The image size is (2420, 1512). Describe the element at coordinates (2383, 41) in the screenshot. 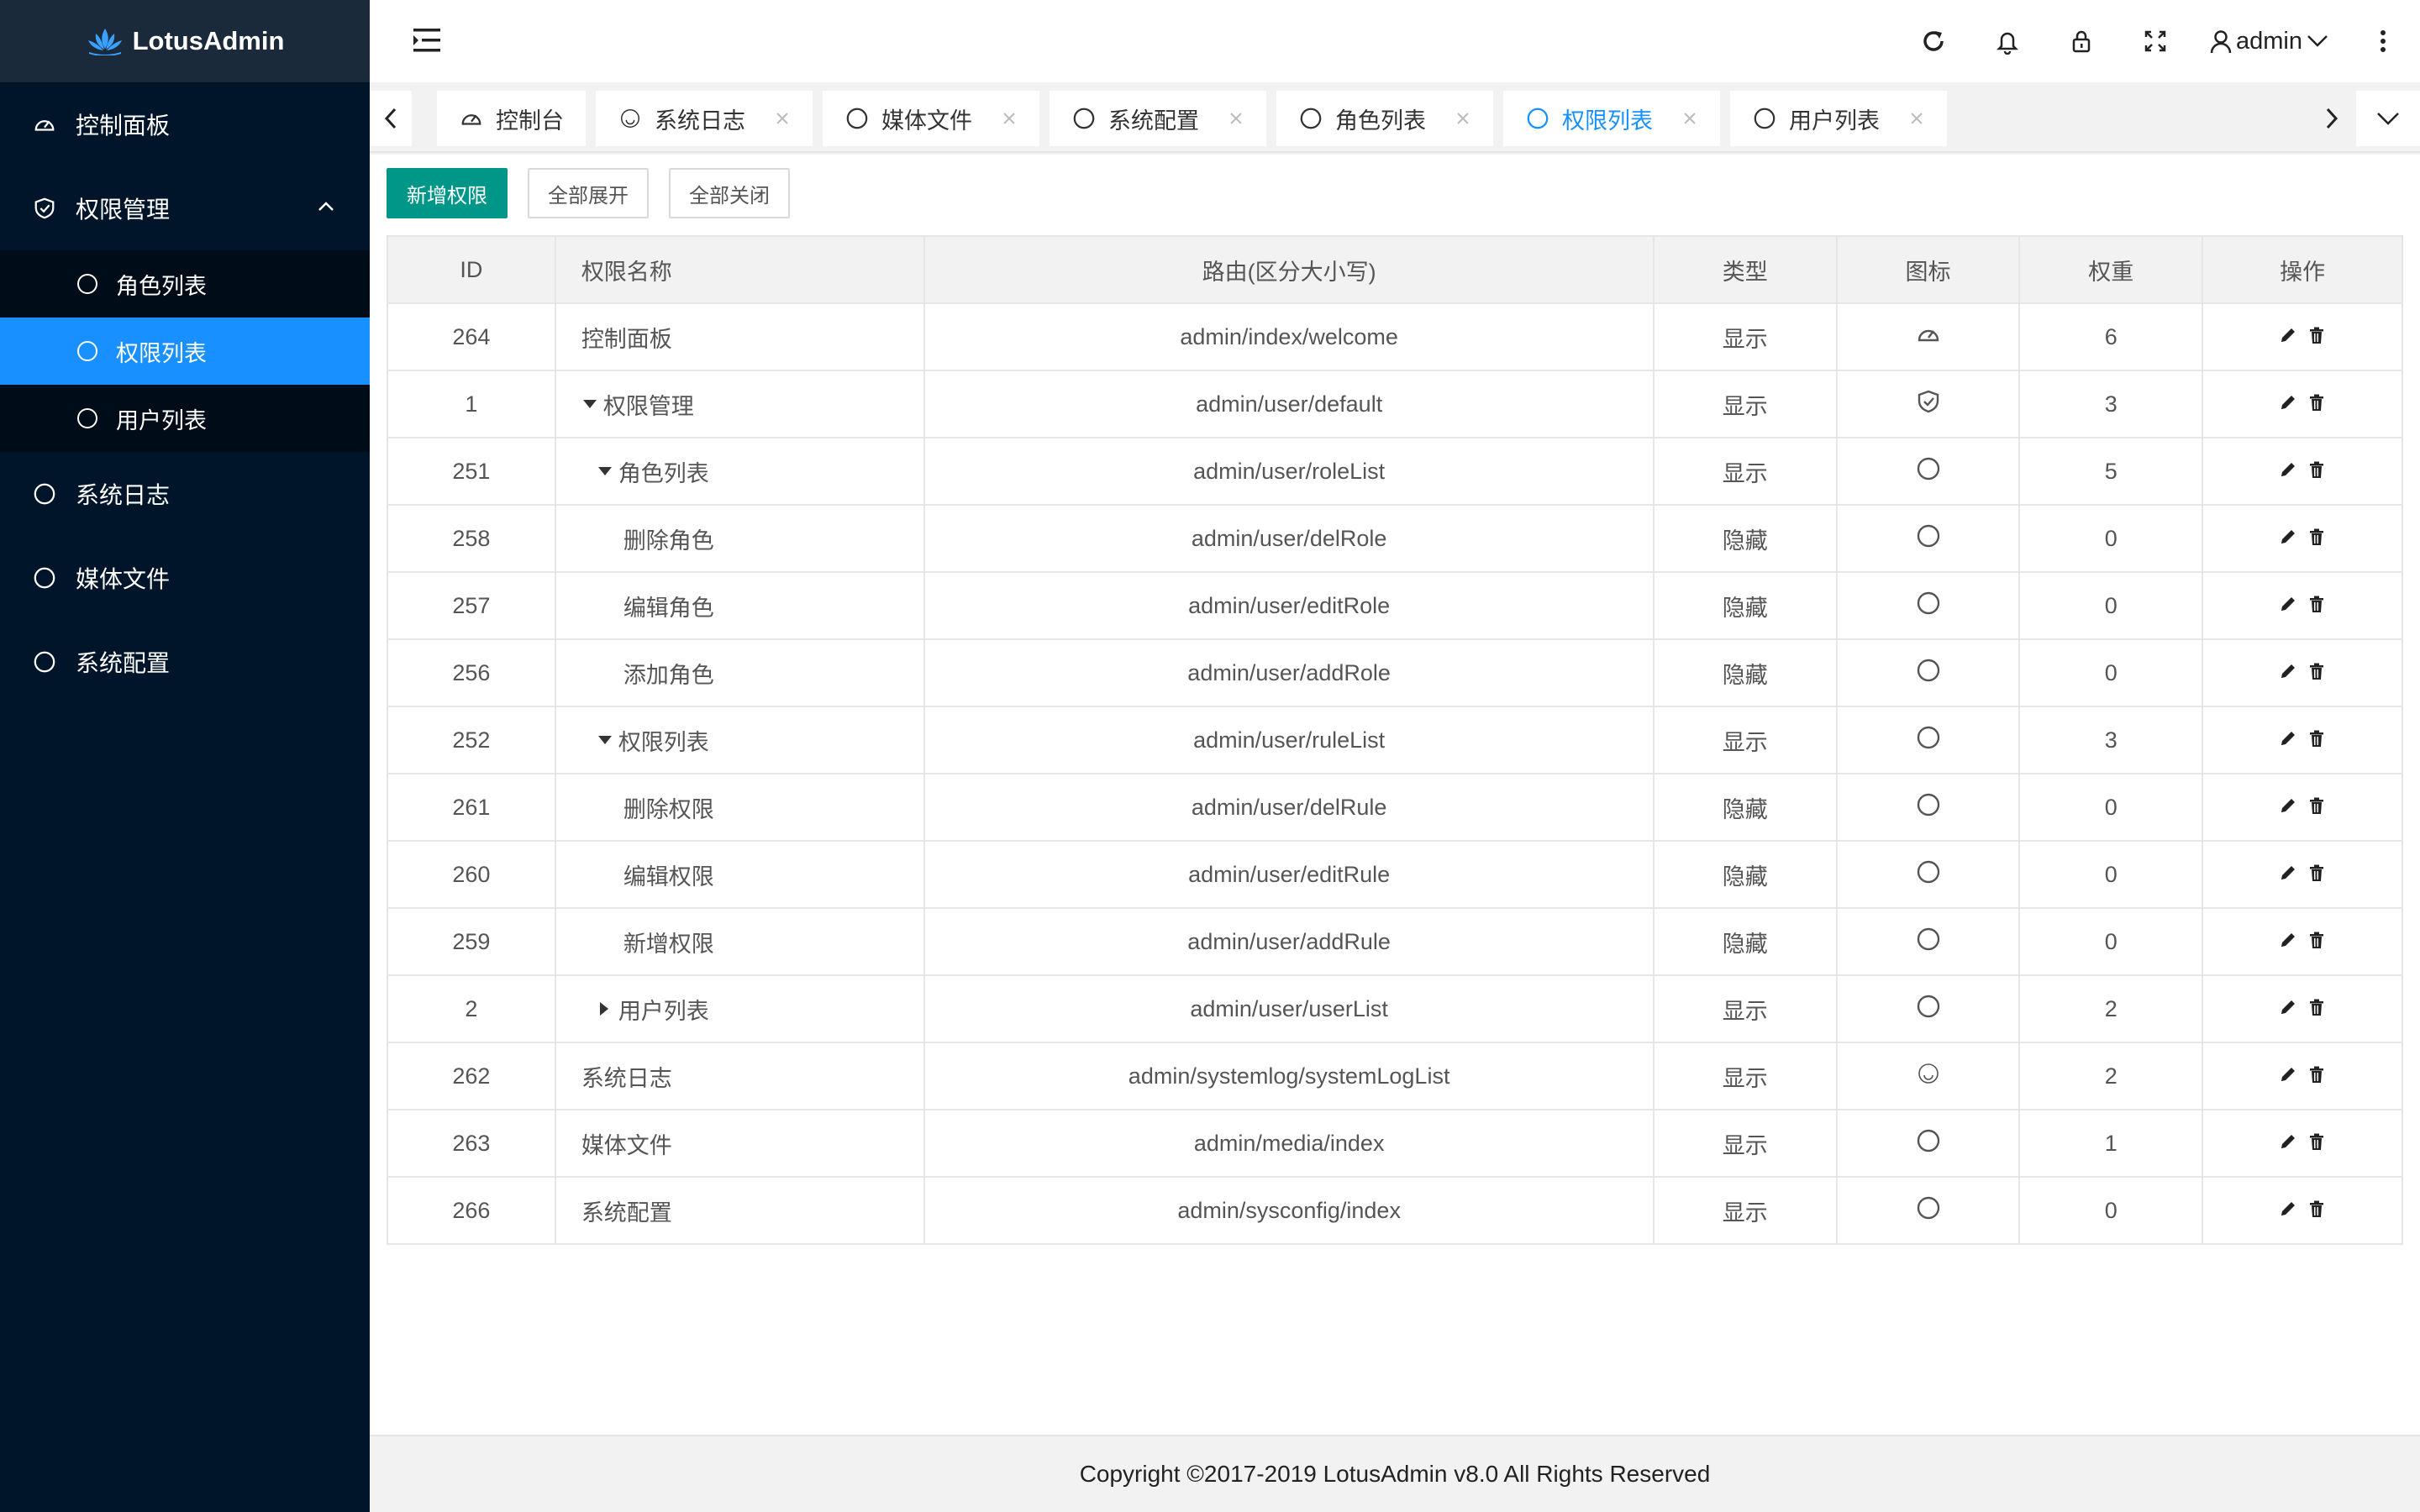

I see `more-button` at that location.